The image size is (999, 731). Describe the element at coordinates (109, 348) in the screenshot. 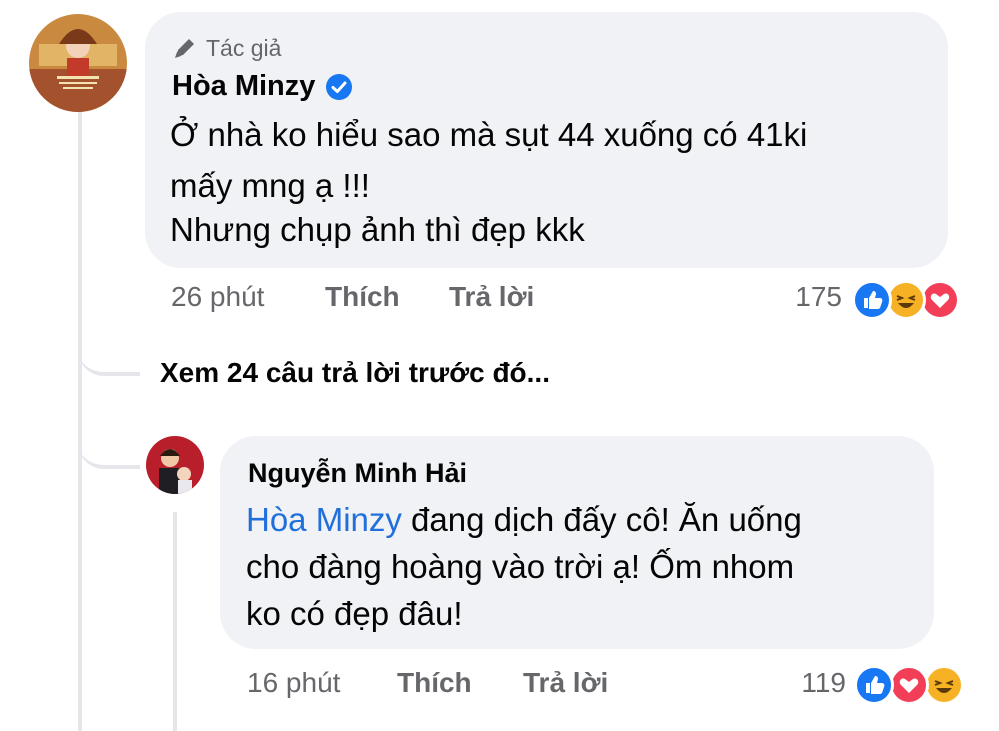

I see `thread-branch-see-more` at that location.